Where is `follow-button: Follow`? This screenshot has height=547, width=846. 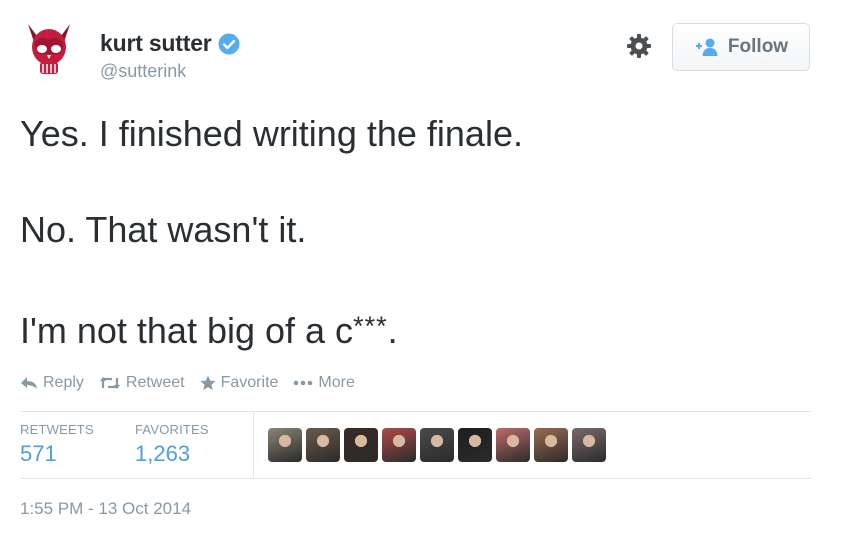 follow-button: Follow is located at coordinates (741, 47).